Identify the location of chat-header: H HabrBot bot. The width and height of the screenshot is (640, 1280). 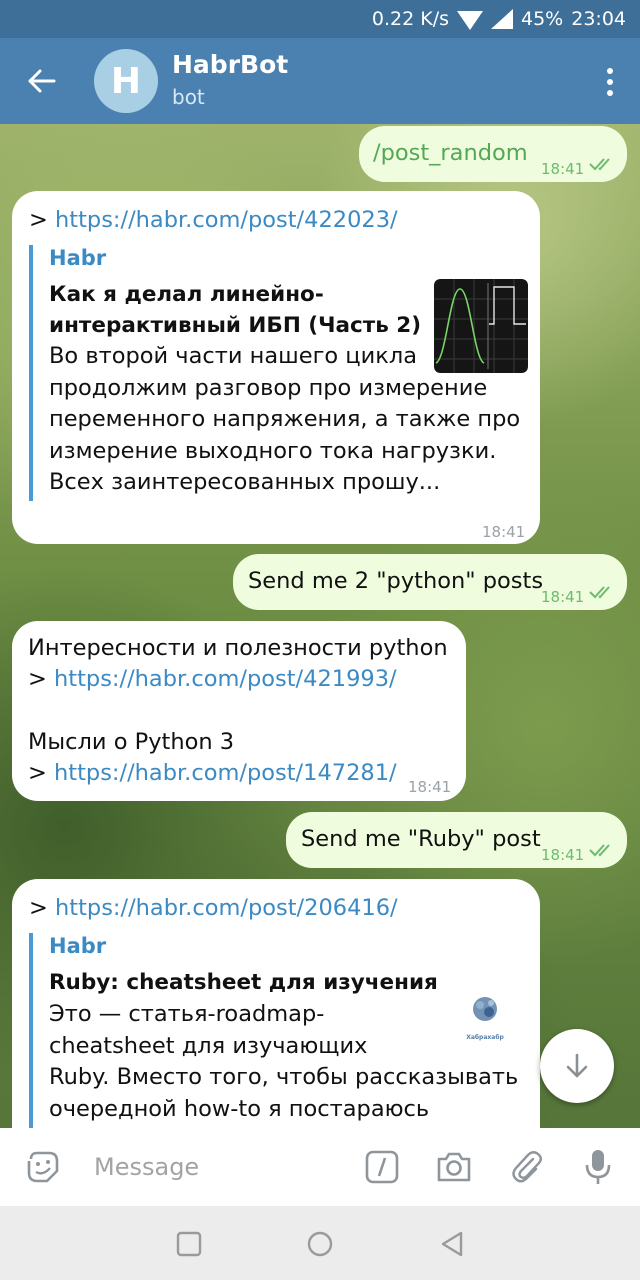
(320, 81).